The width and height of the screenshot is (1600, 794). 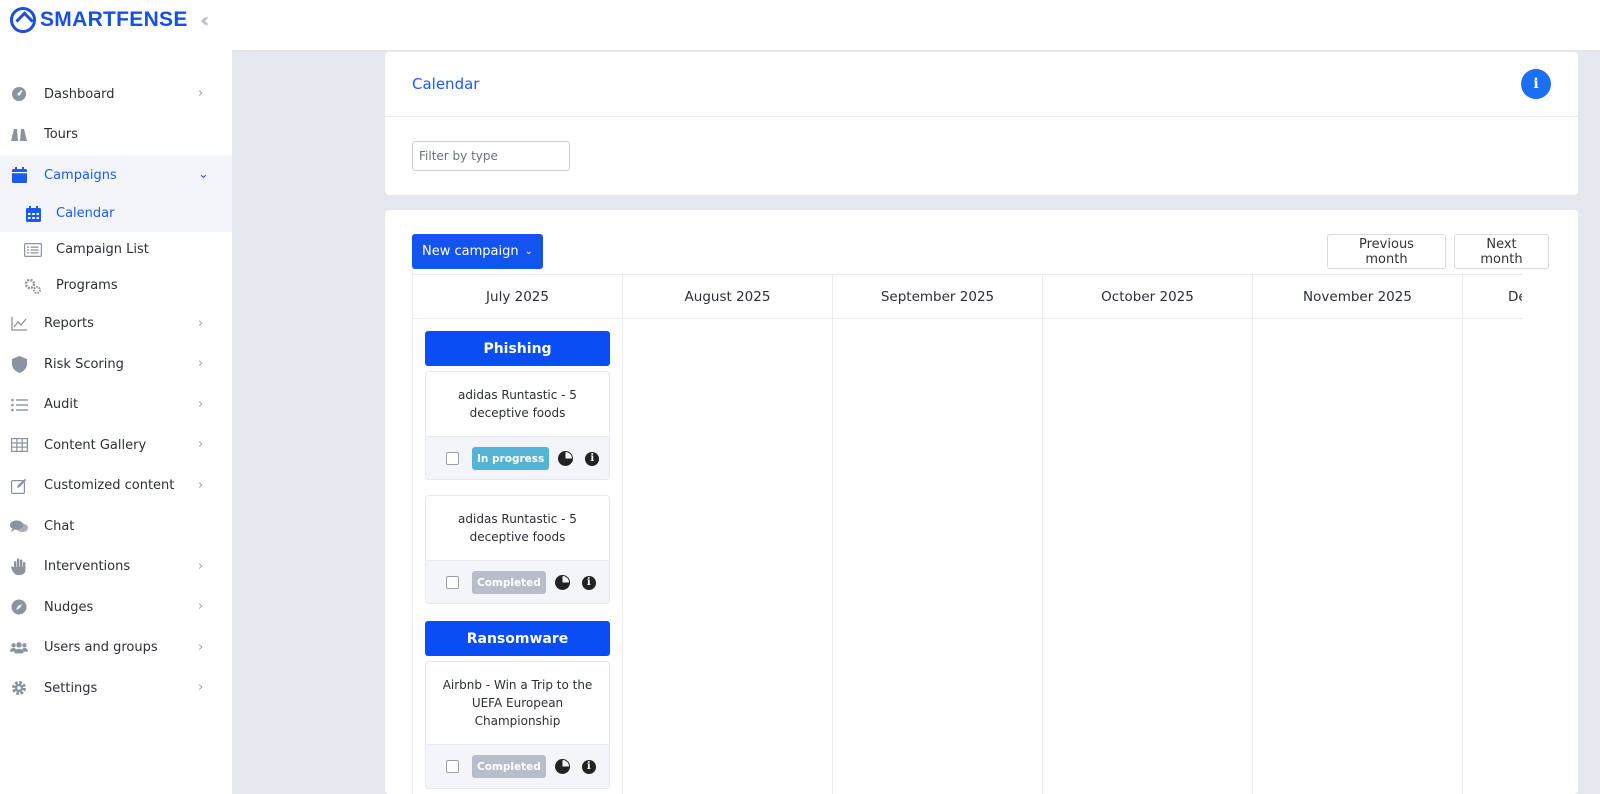 I want to click on month-header: De, so click(x=1492, y=297).